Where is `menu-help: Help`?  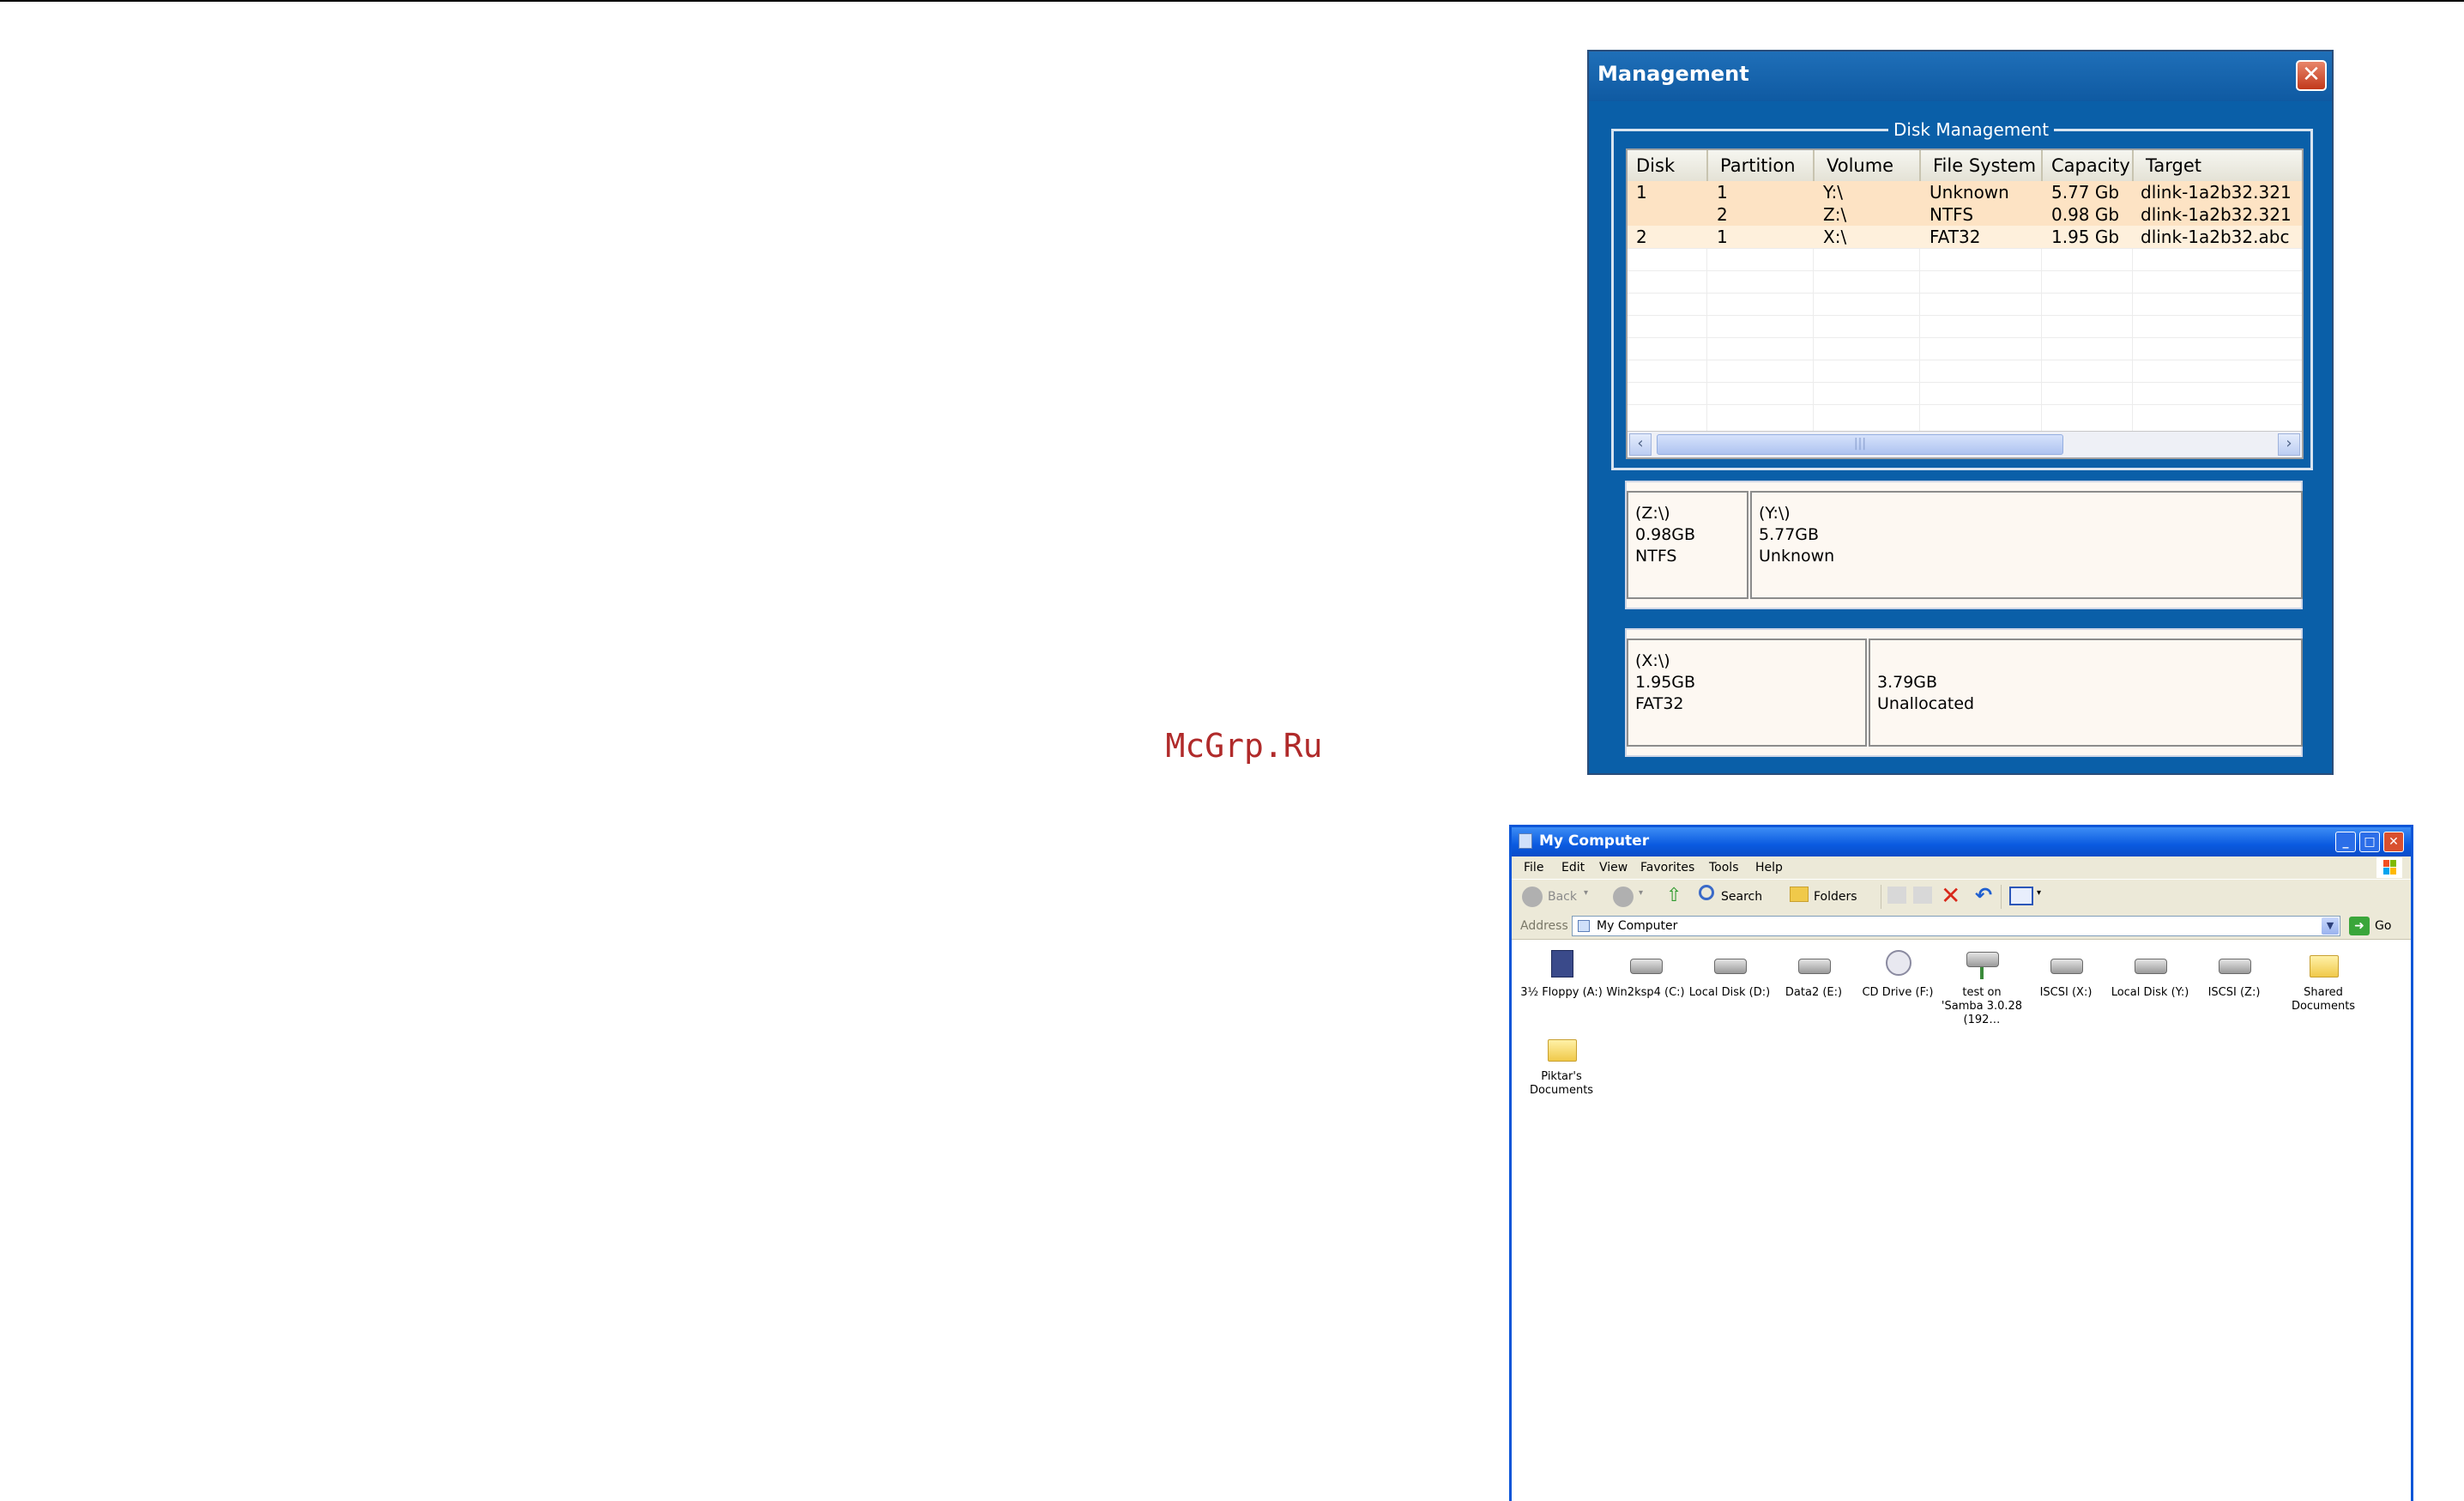 menu-help: Help is located at coordinates (1769, 868).